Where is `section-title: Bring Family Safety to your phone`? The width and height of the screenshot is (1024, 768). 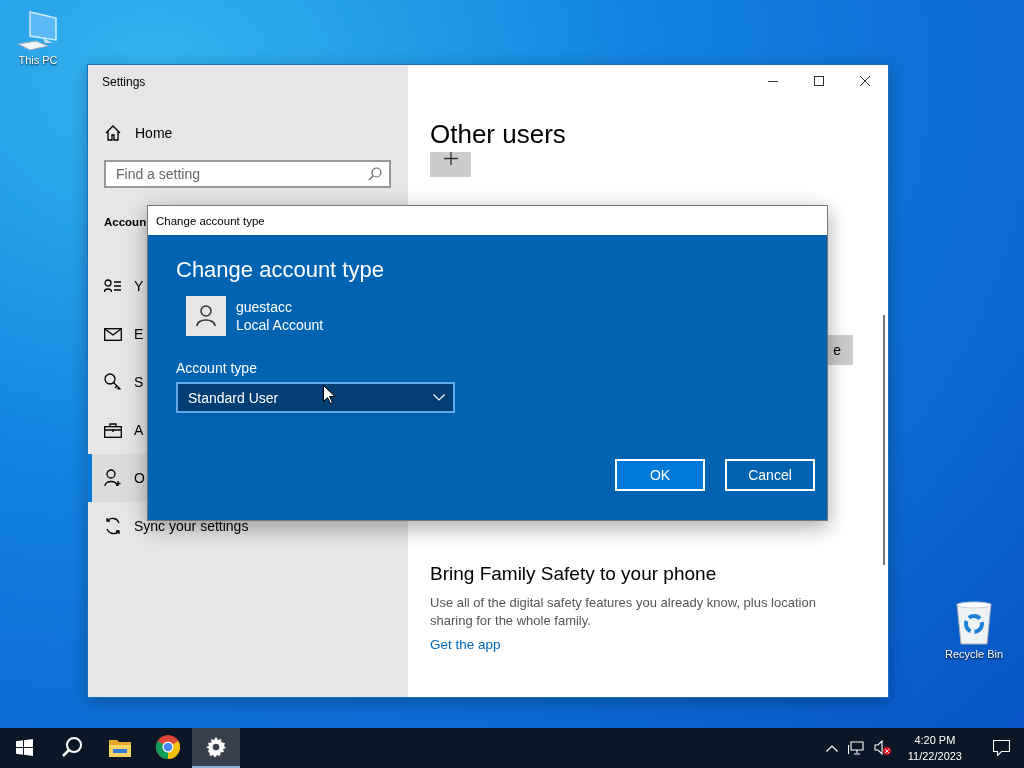 section-title: Bring Family Safety to your phone is located at coordinates (574, 574).